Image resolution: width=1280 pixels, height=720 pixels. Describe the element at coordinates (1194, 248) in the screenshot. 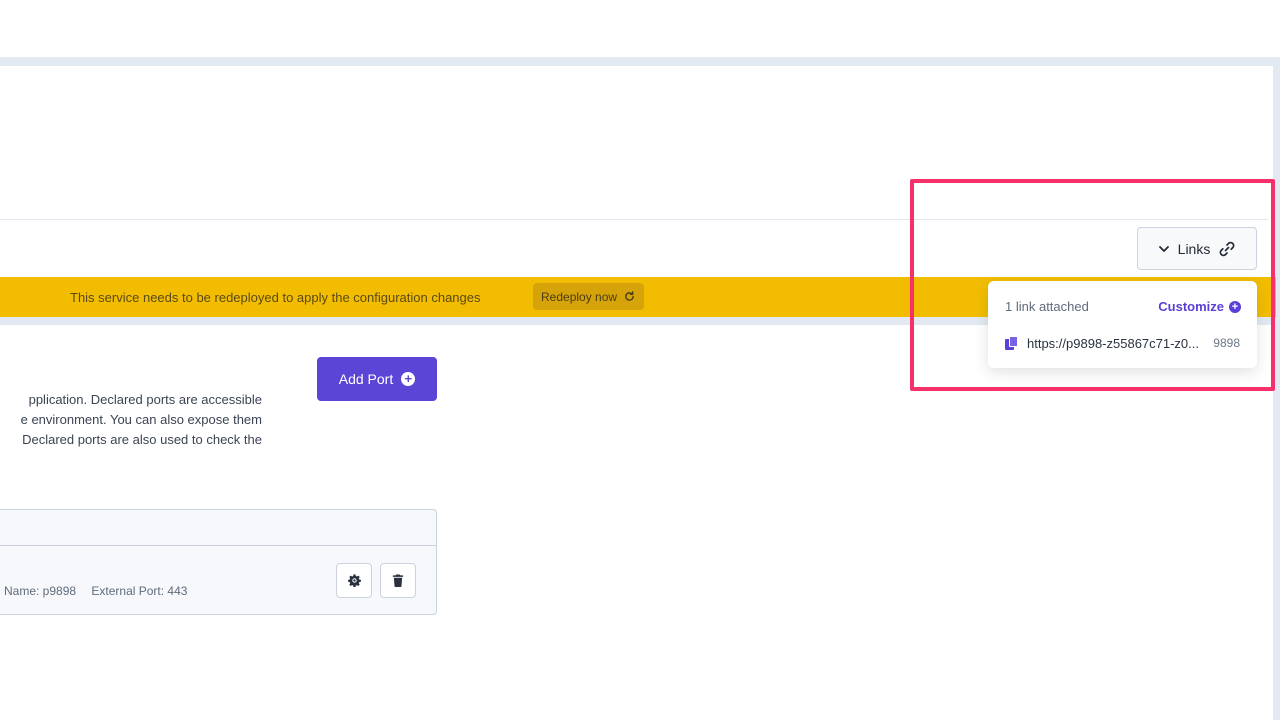

I see `links-button-label: Links` at that location.